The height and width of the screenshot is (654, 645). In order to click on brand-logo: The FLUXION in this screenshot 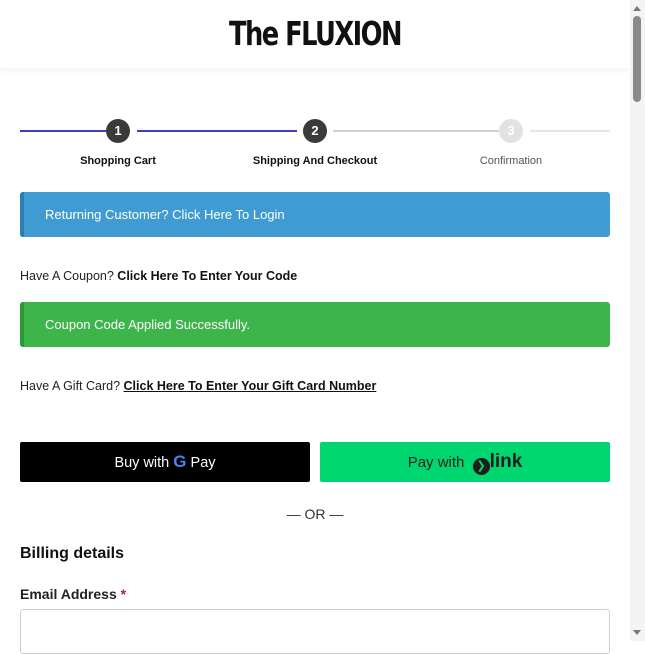, I will do `click(314, 33)`.